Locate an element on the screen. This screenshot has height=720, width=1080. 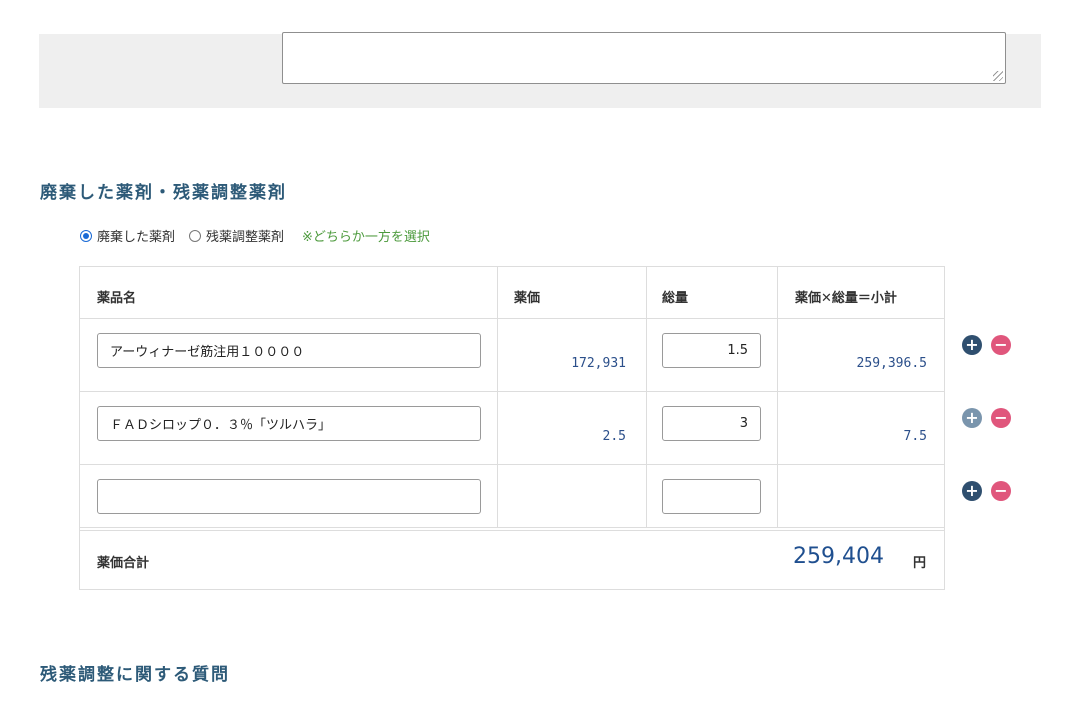
header-drug-name: 薬品名 is located at coordinates (117, 298).